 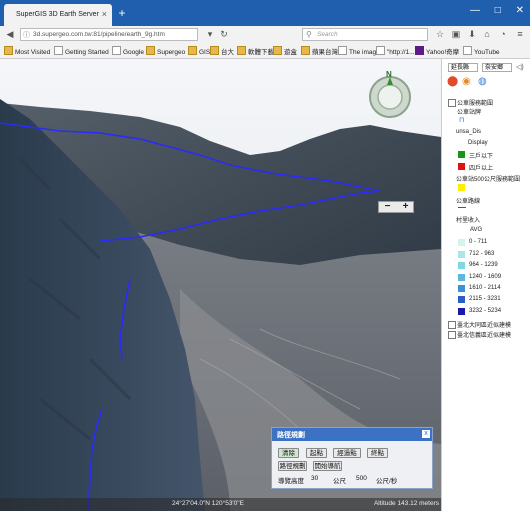 I want to click on bus-route-label: 公車路線, so click(x=468, y=202).